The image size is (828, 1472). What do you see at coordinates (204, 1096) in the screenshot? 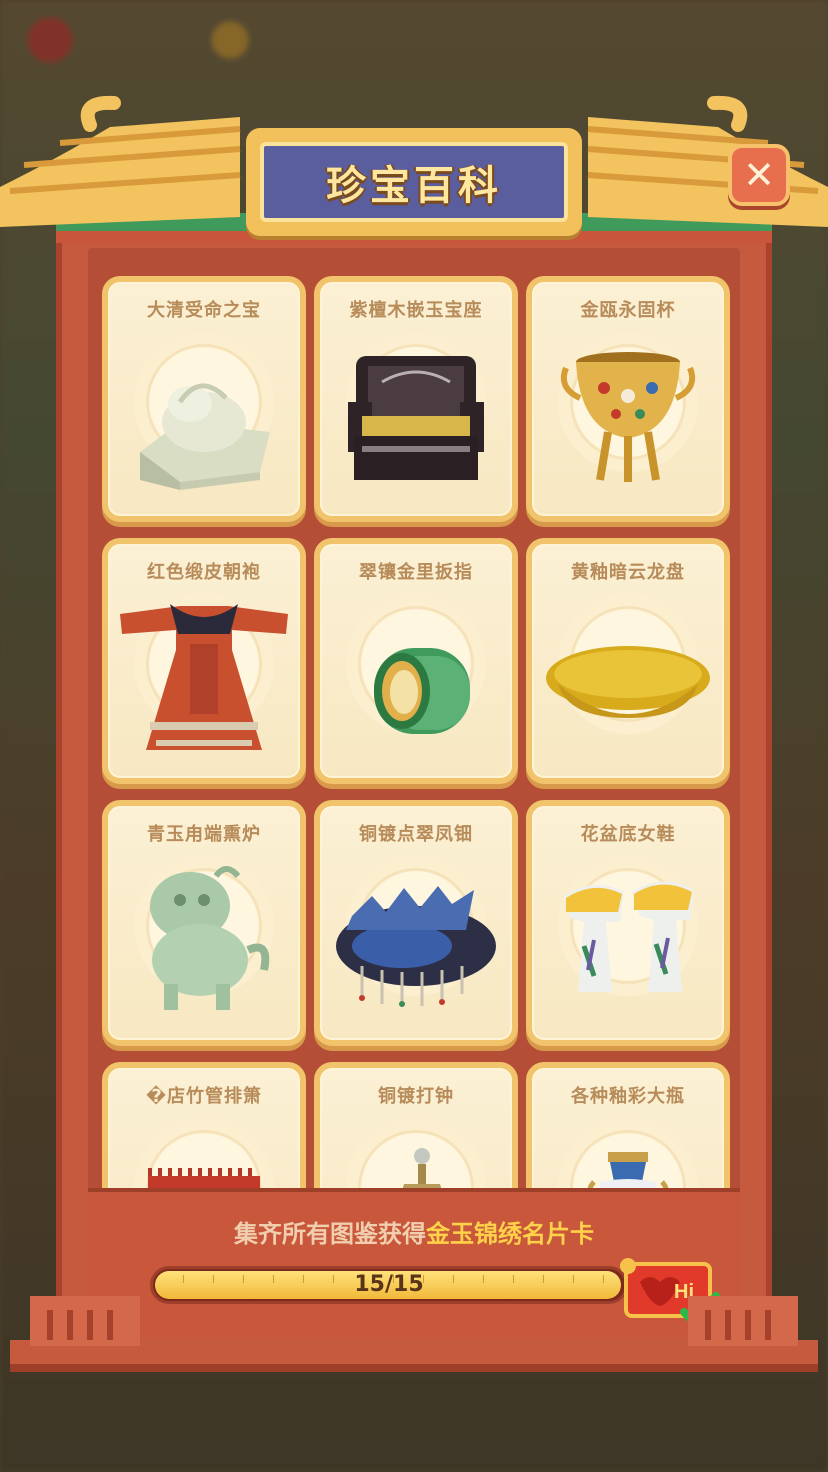
I see `treasure-card-label: �店竹管排箫` at bounding box center [204, 1096].